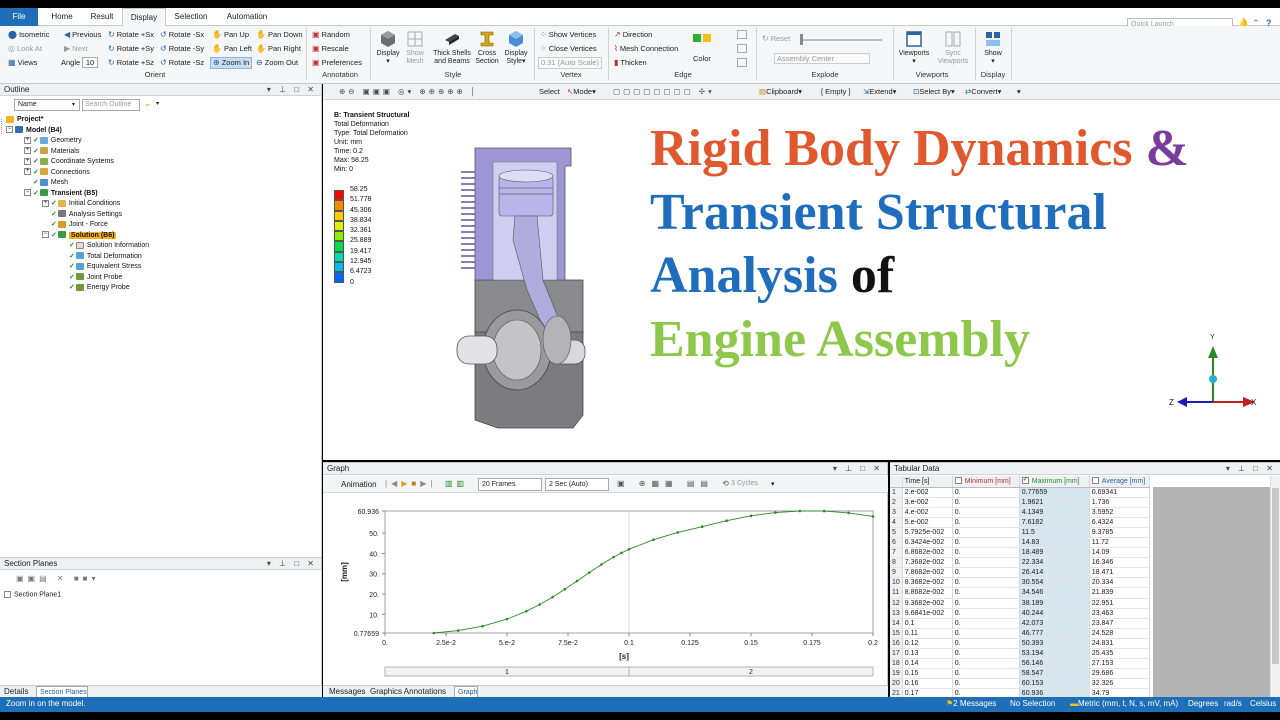  Describe the element at coordinates (953, 48) in the screenshot. I see `sync-viewports-button: Sync Viewports` at that location.